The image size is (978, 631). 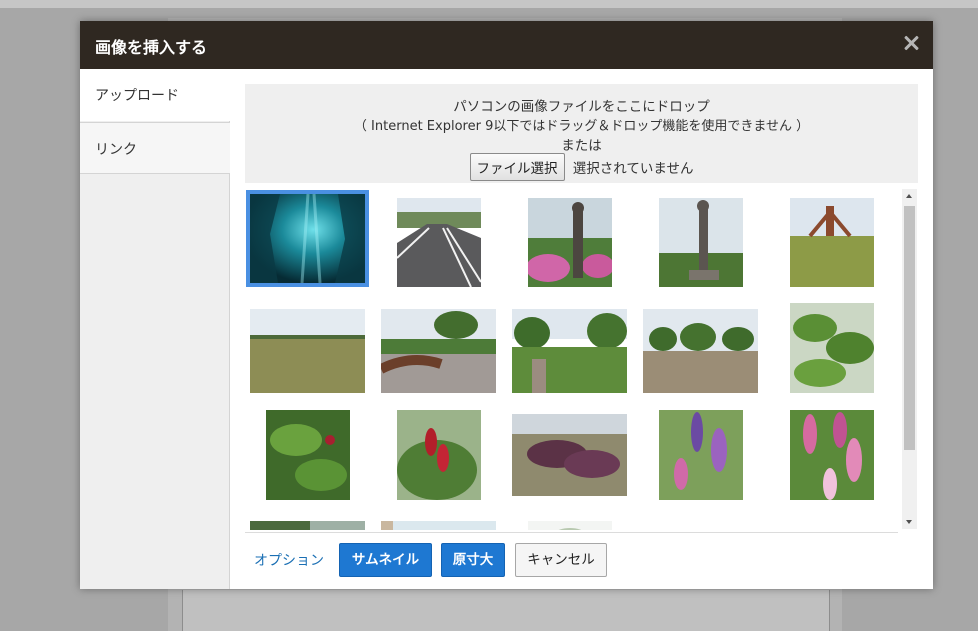 I want to click on image-thumbnail-underwater, so click(x=307, y=238).